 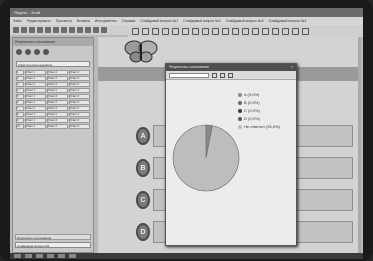 I want to click on menu-item: Слайдовый вопрос №4, so click(x=288, y=21).